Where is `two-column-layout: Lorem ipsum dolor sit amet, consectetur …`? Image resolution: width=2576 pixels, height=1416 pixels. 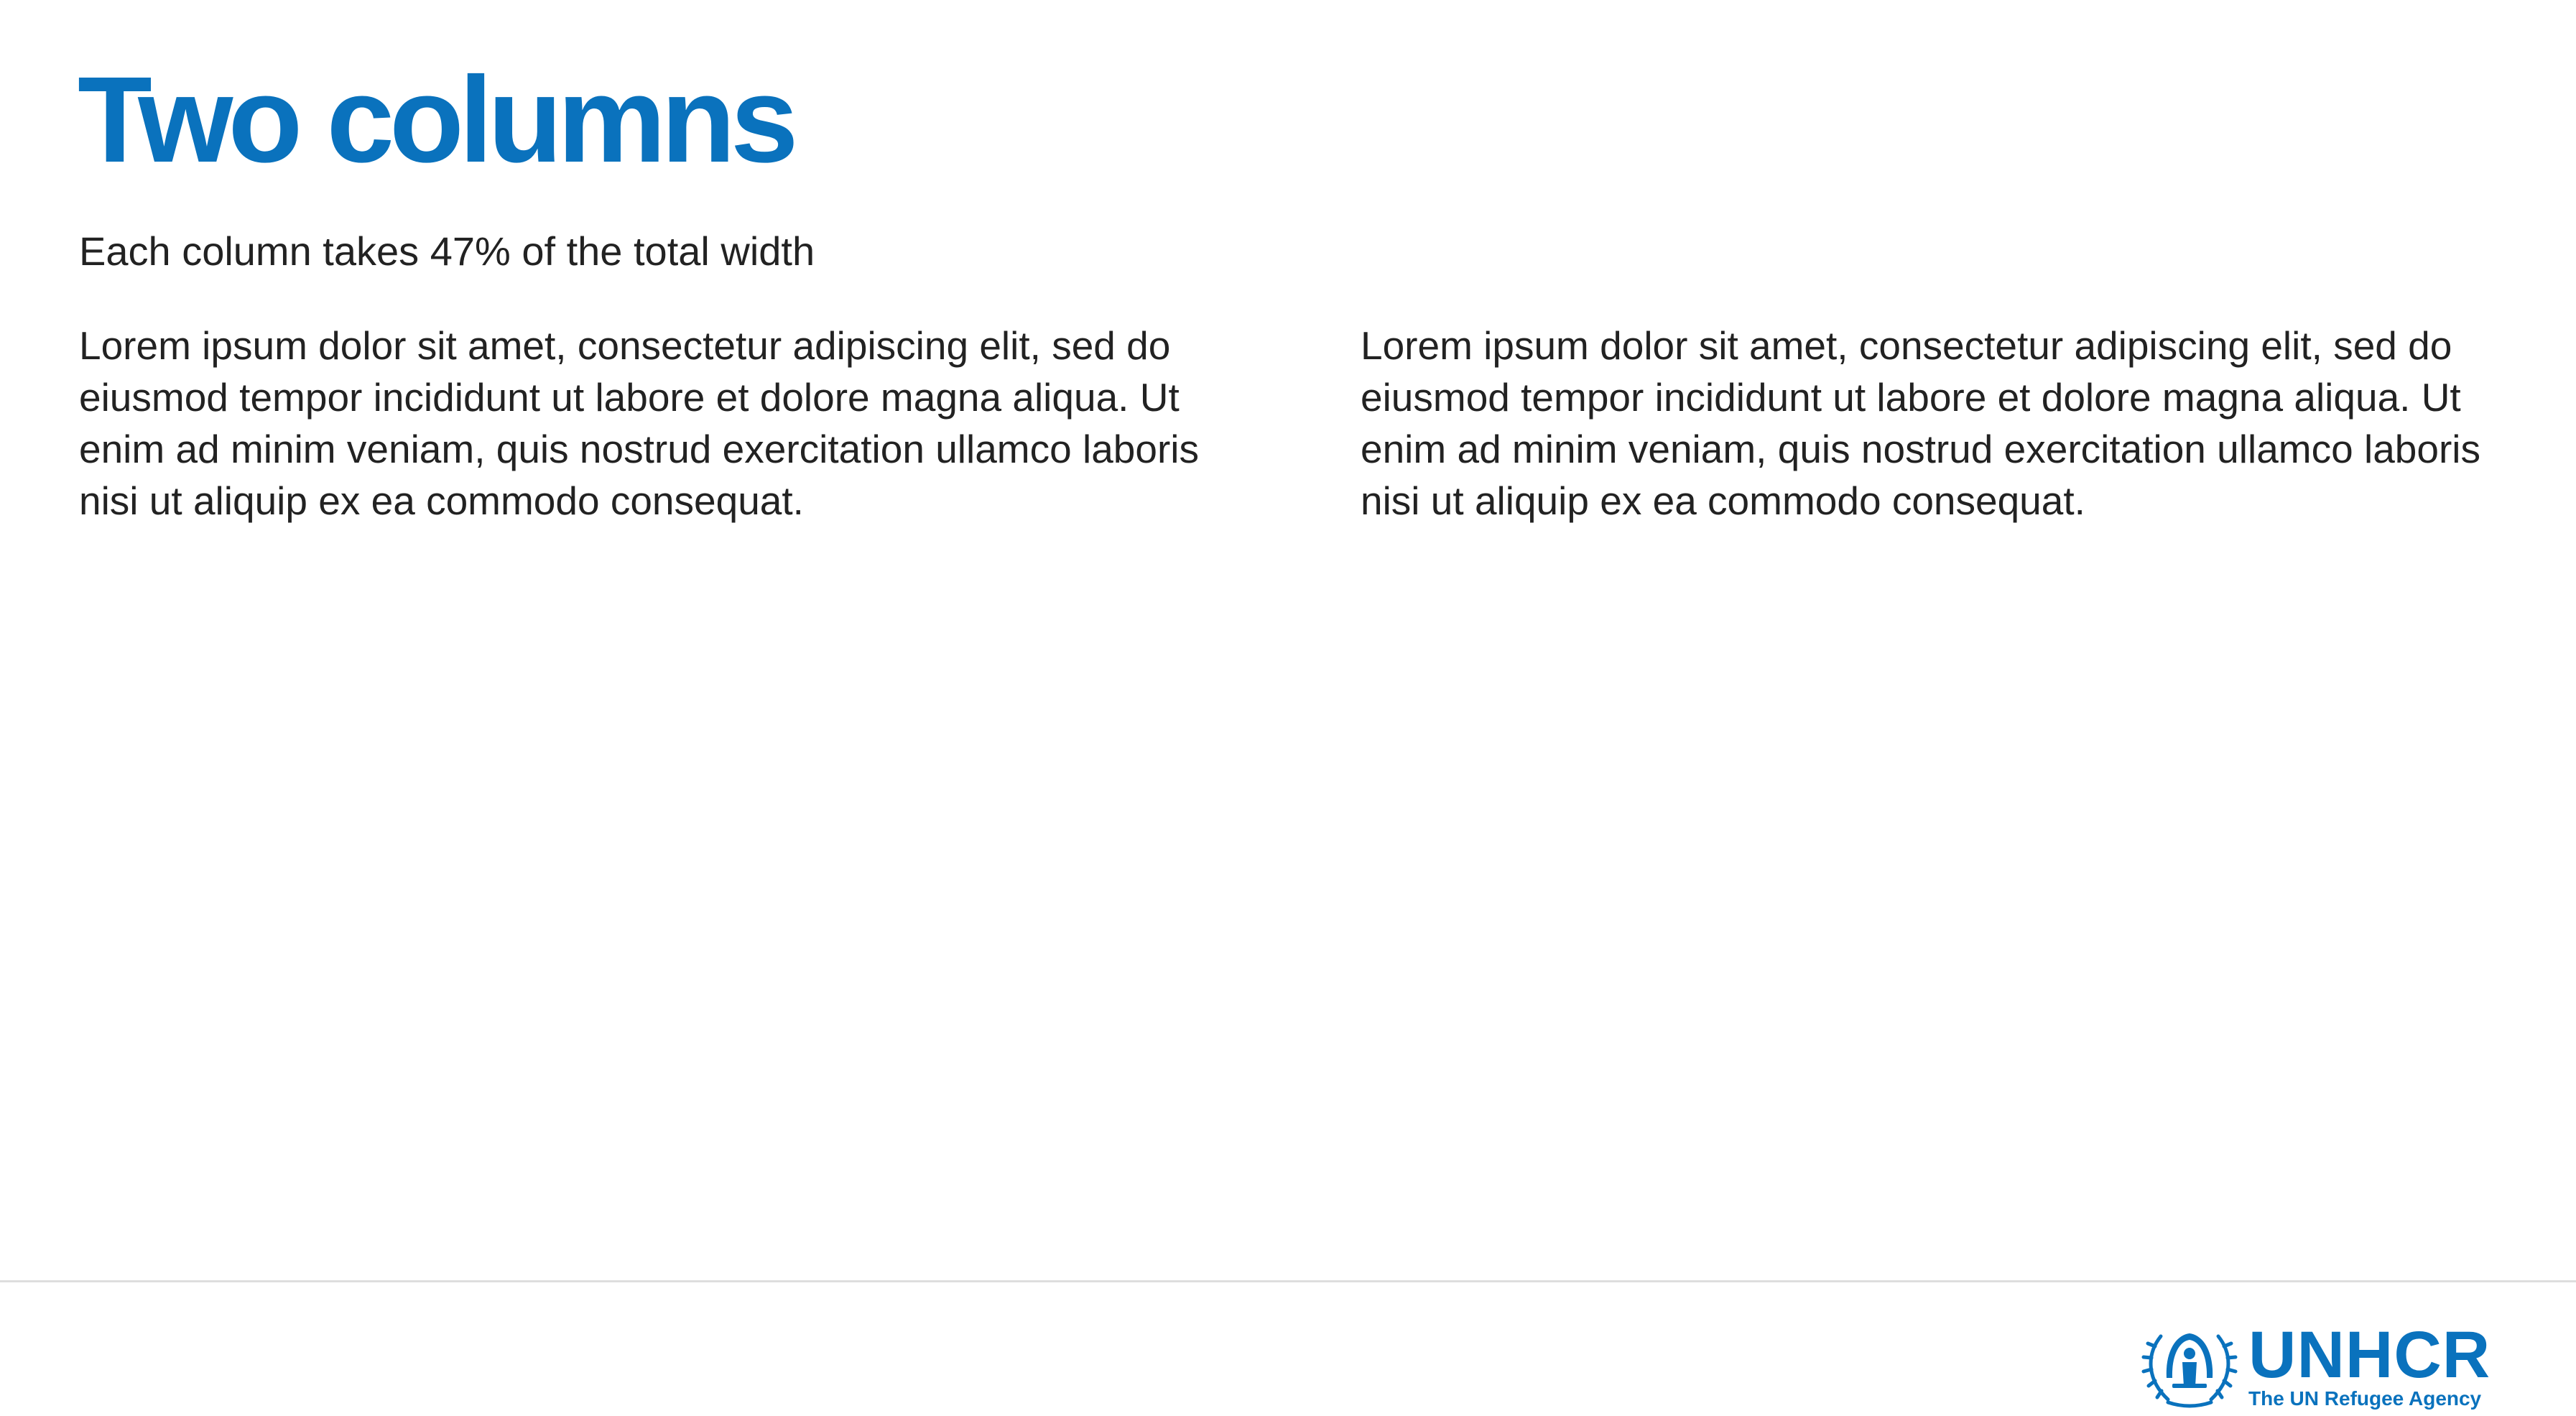
two-column-layout: Lorem ipsum dolor sit amet, consectetur … is located at coordinates (1288, 423).